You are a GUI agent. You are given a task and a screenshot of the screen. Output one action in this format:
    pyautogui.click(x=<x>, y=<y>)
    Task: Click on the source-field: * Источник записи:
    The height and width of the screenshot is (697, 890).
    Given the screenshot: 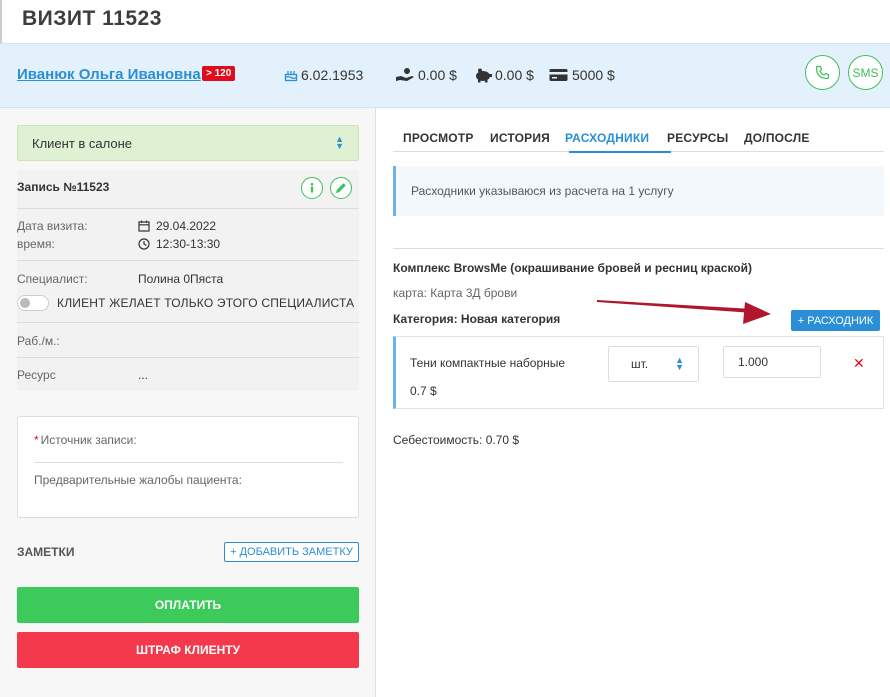 What is the action you would take?
    pyautogui.click(x=85, y=440)
    